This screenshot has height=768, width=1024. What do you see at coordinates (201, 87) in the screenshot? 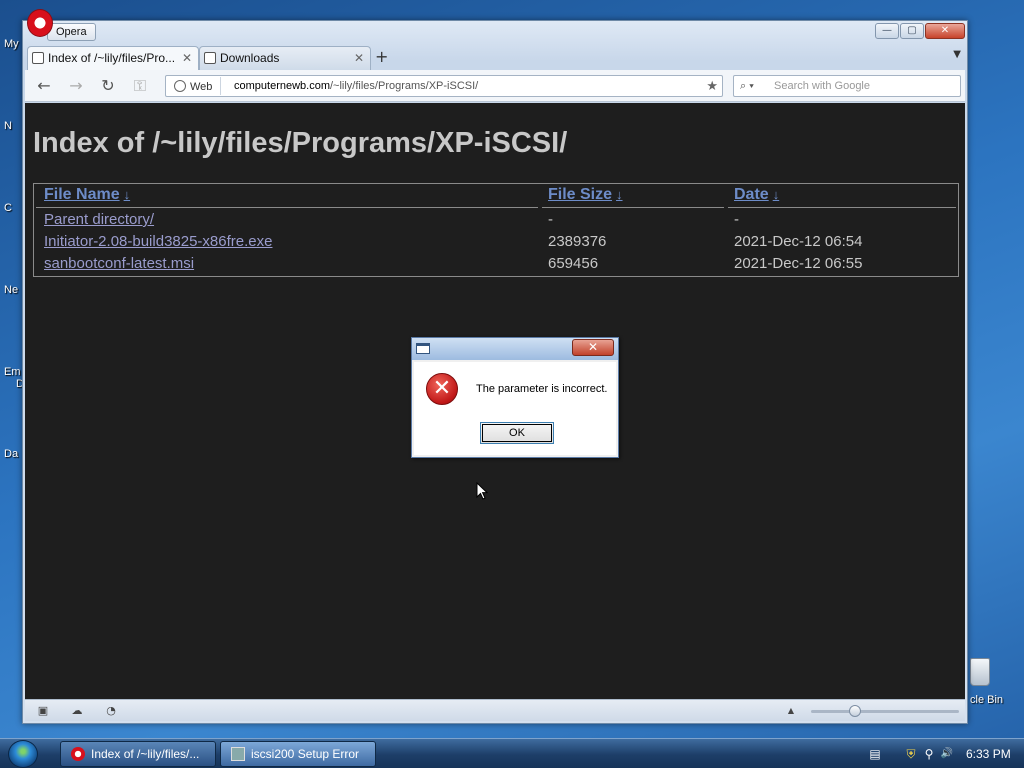
I see `address-badge-label: Web` at bounding box center [201, 87].